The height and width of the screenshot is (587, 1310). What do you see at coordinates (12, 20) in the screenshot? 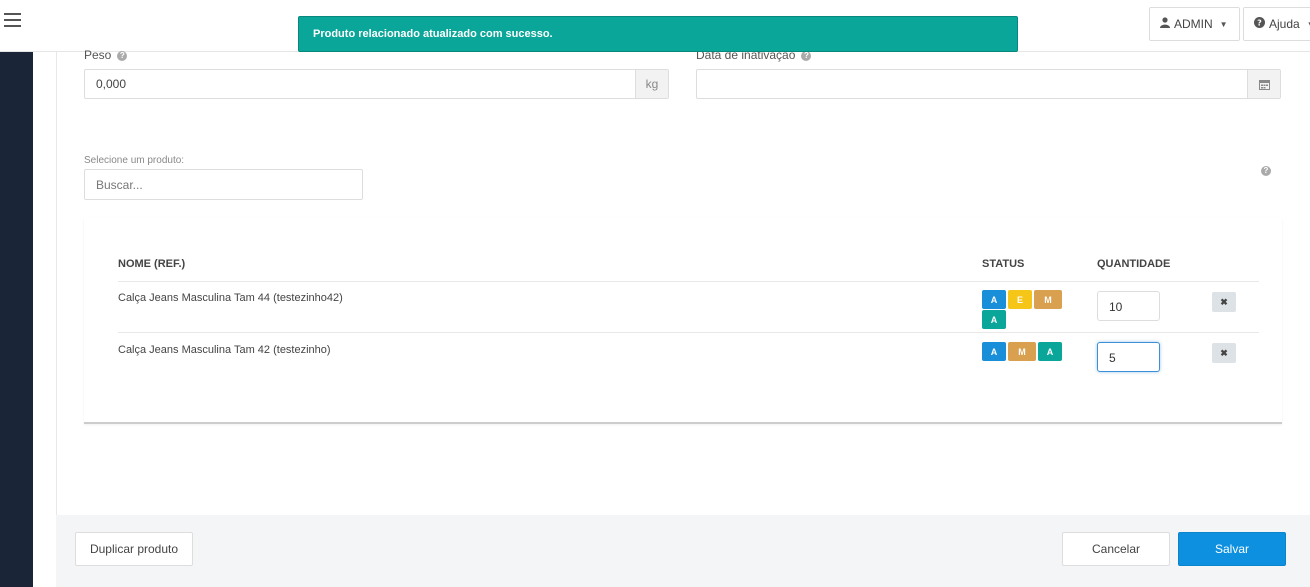
I see `menu-icon` at bounding box center [12, 20].